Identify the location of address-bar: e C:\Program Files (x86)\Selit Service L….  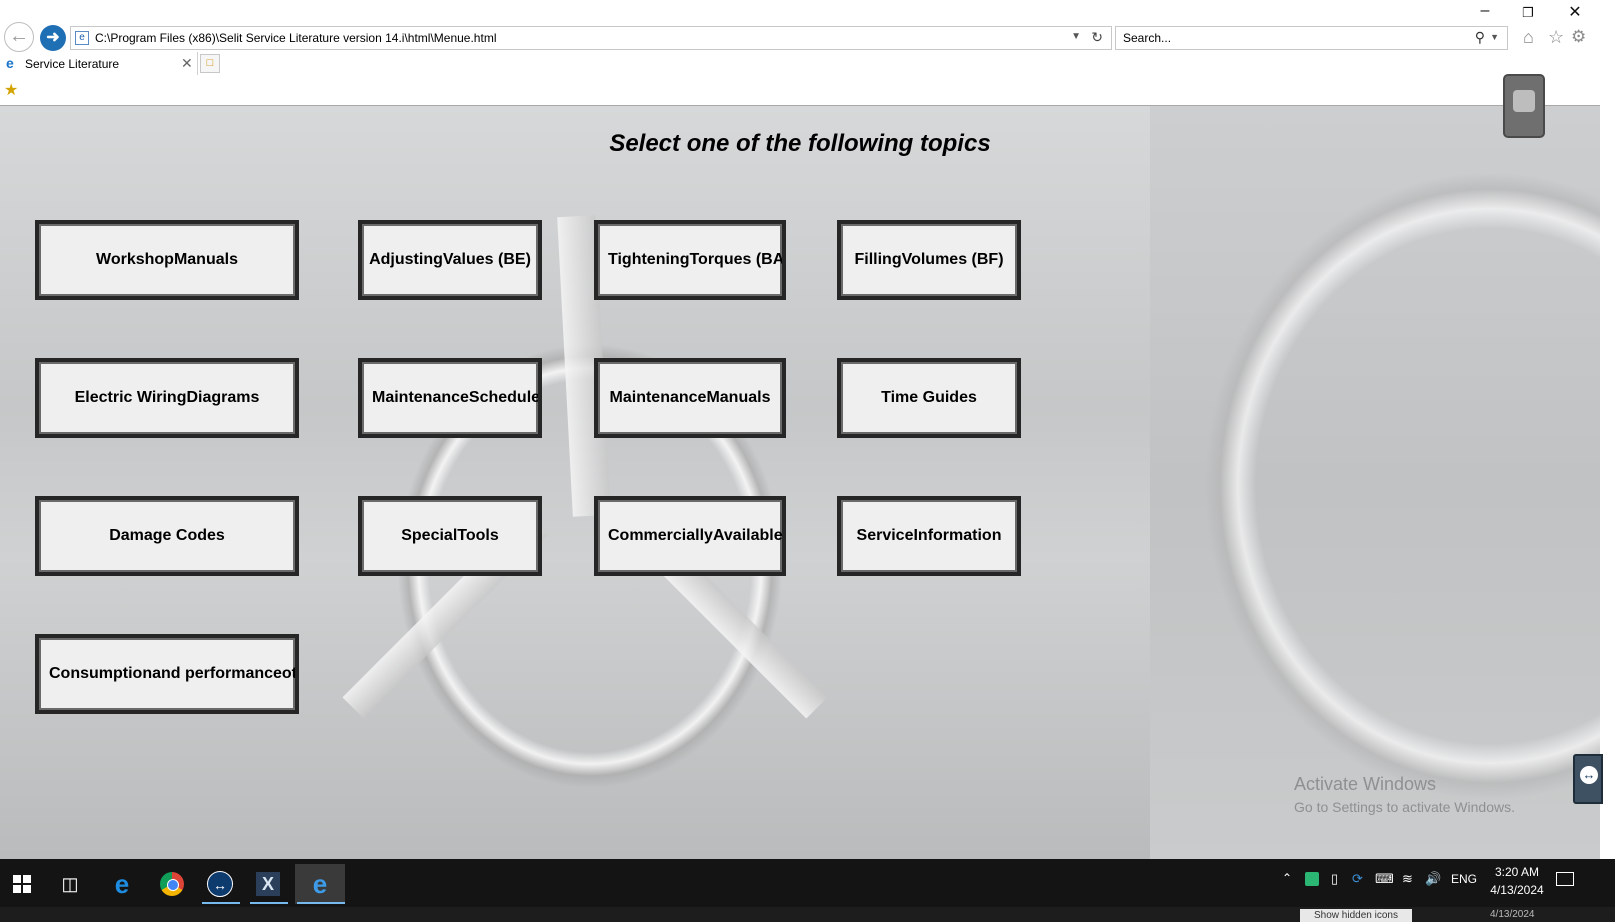
(591, 38).